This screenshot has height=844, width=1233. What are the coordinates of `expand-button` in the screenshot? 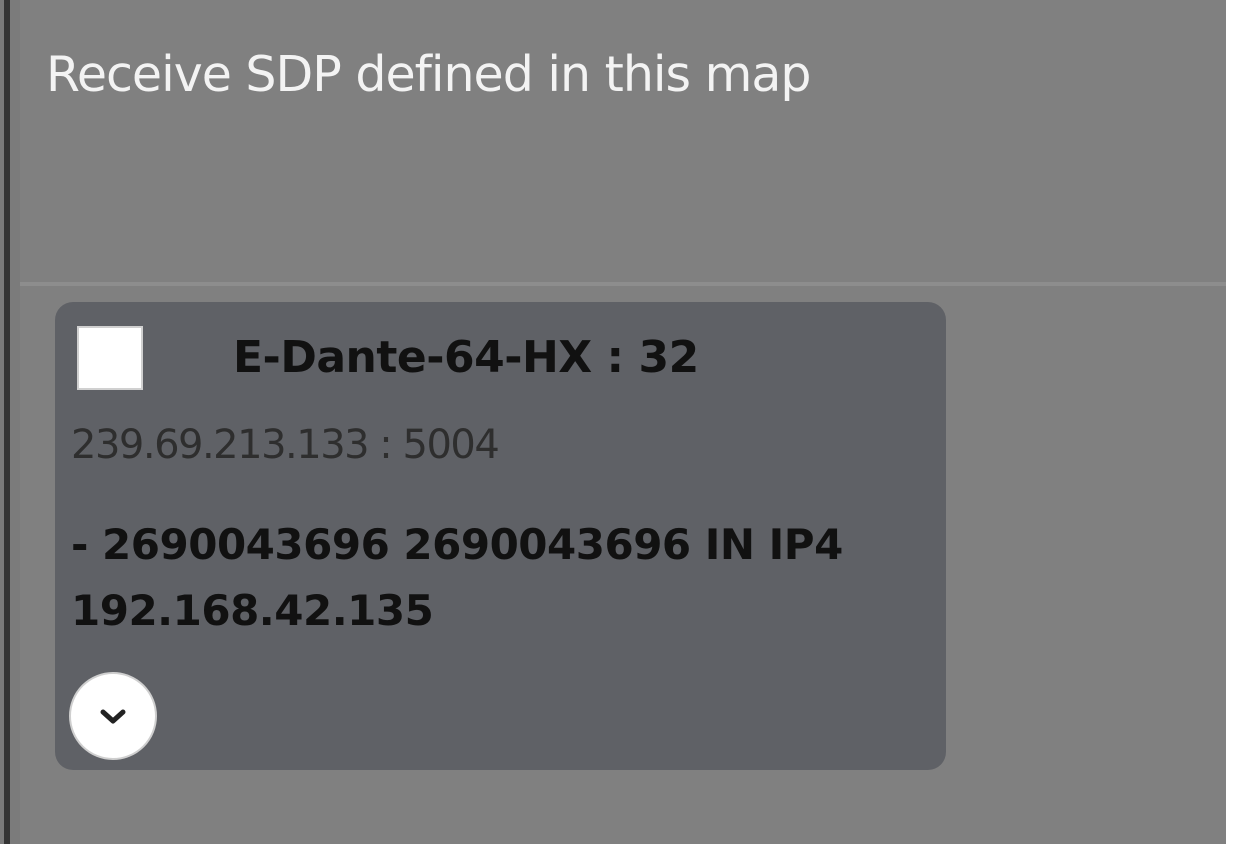 It's located at (113, 716).